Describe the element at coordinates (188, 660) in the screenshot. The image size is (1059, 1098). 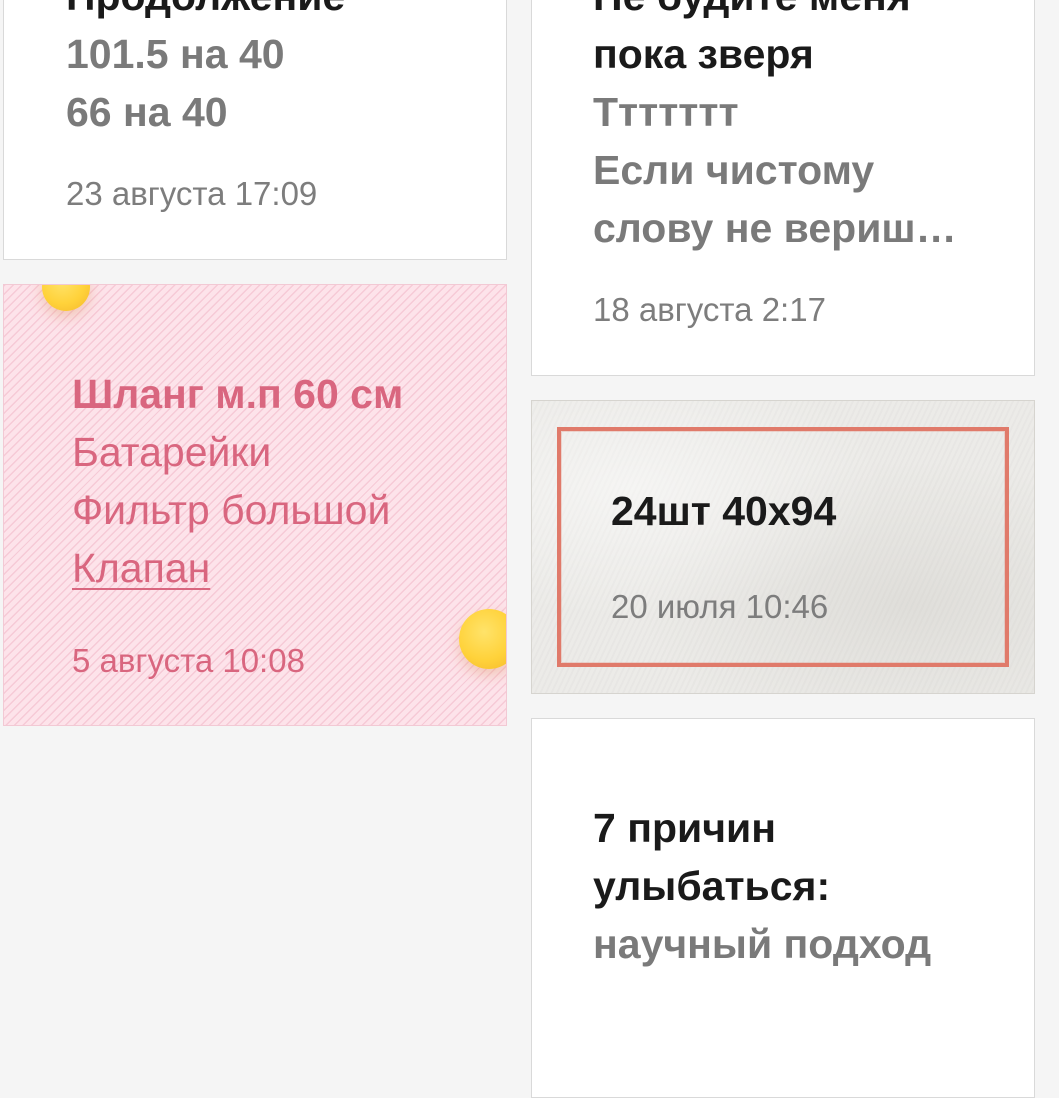
I see `note-date: 5 августа 10:08` at that location.